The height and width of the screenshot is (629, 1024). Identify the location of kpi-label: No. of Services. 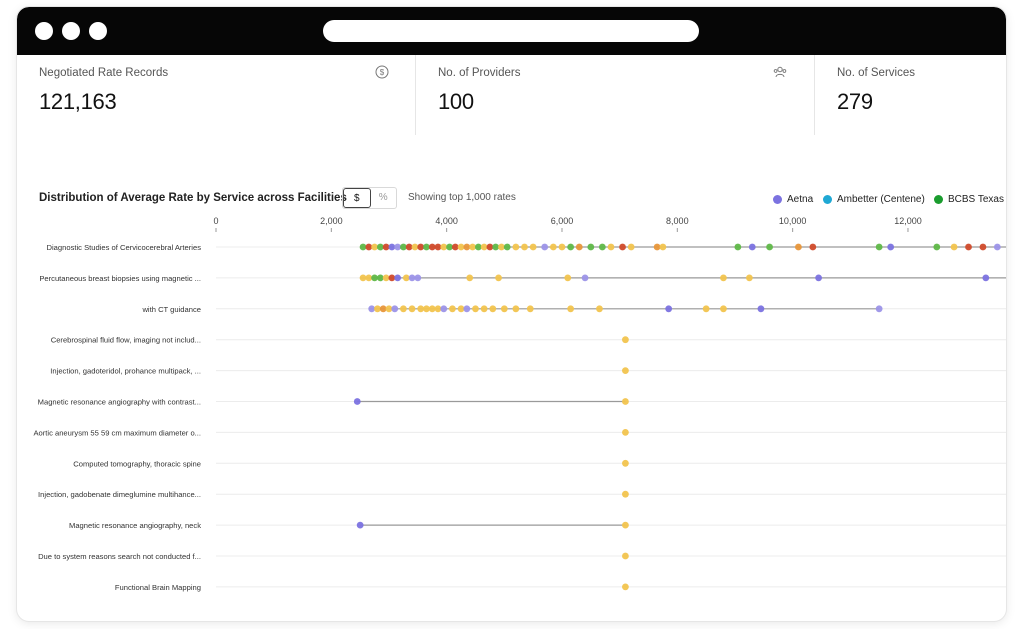
(876, 73).